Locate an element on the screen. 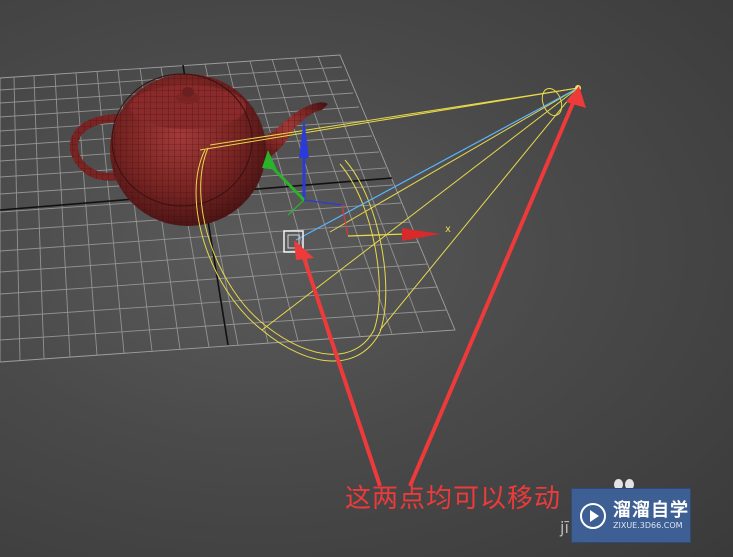 The height and width of the screenshot is (557, 733). watermark-url: ZIXUE.3D66.COM is located at coordinates (648, 525).